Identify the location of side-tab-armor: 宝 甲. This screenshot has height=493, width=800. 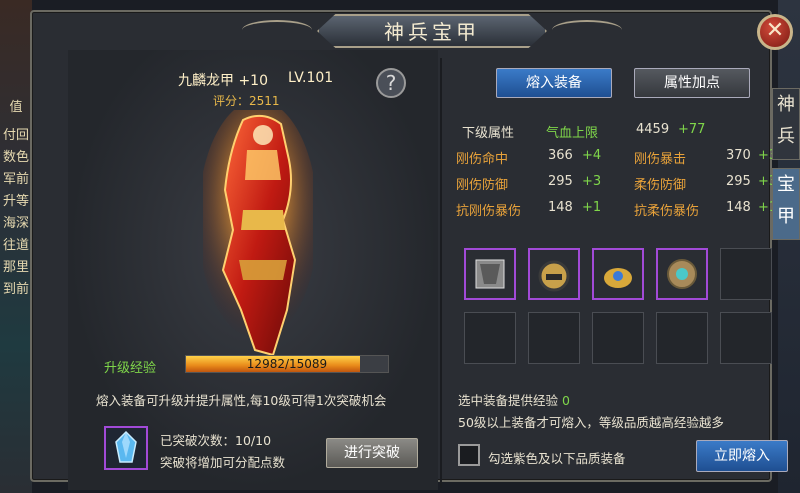
(786, 204).